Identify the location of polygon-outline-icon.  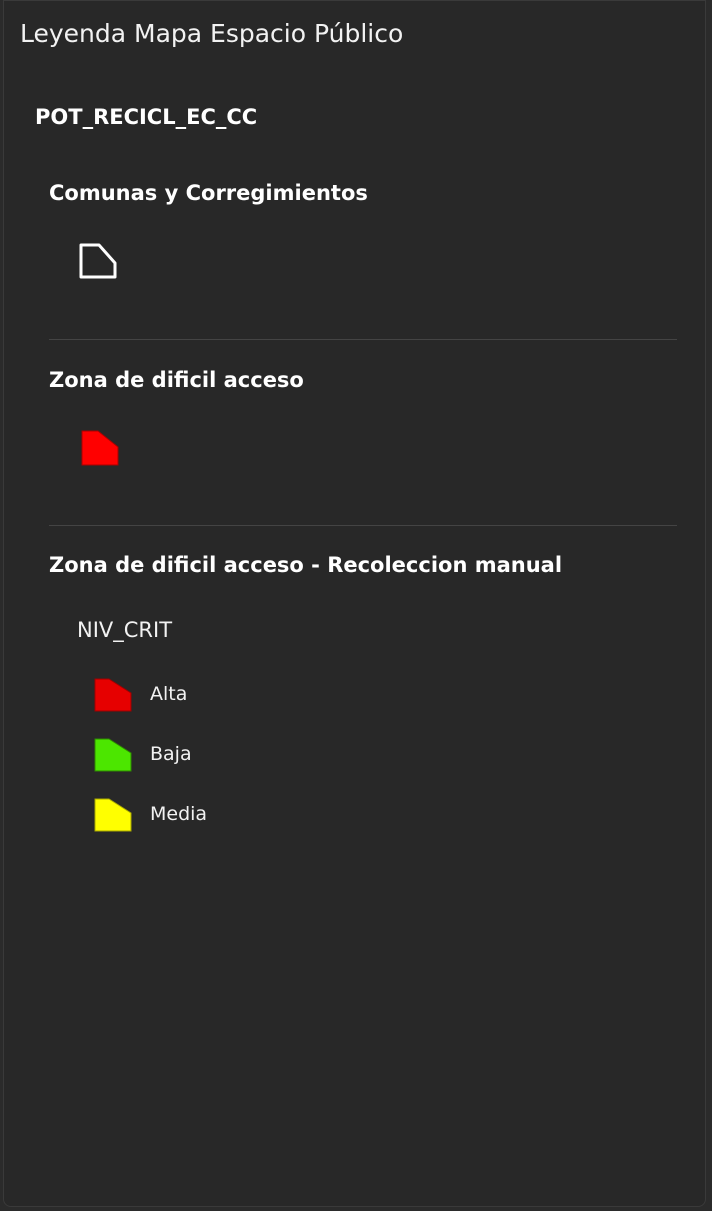
(98, 261).